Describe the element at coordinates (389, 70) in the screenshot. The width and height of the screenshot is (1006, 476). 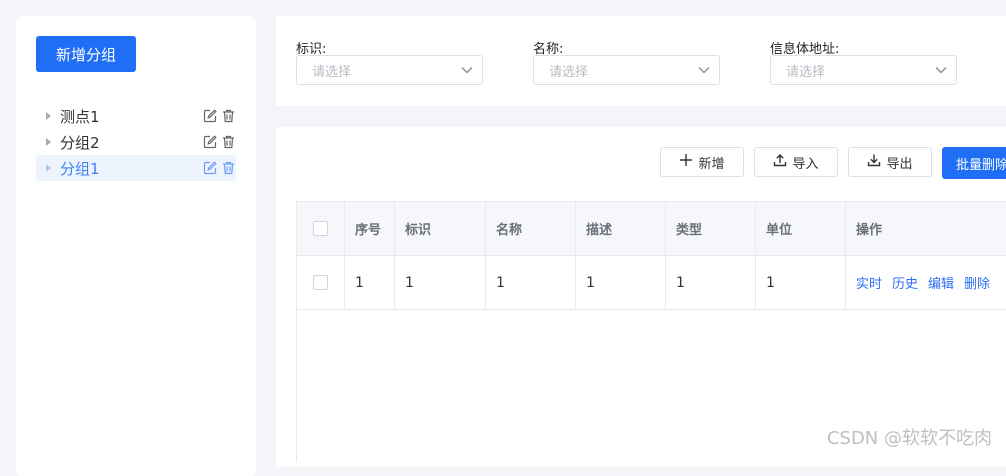
I see `filter-select-id: 请选择` at that location.